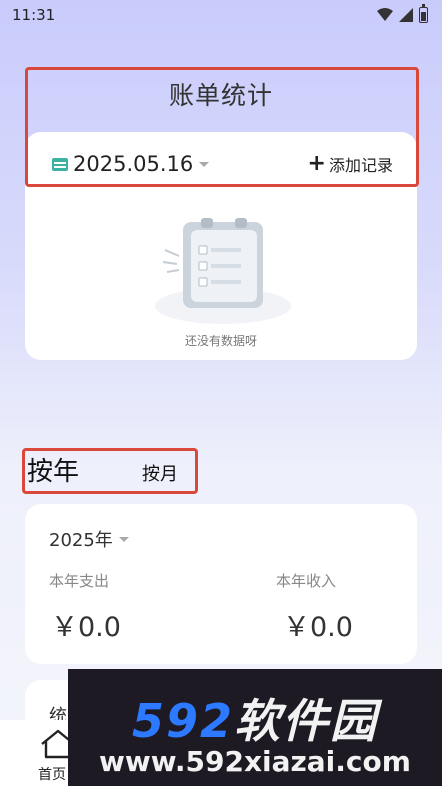 The width and height of the screenshot is (442, 786). I want to click on year-value: 2025年, so click(81, 540).